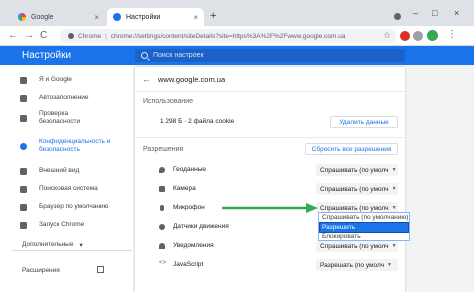 The height and width of the screenshot is (292, 474). I want to click on sidebar-item-label: Запуск Chrome, so click(62, 224).